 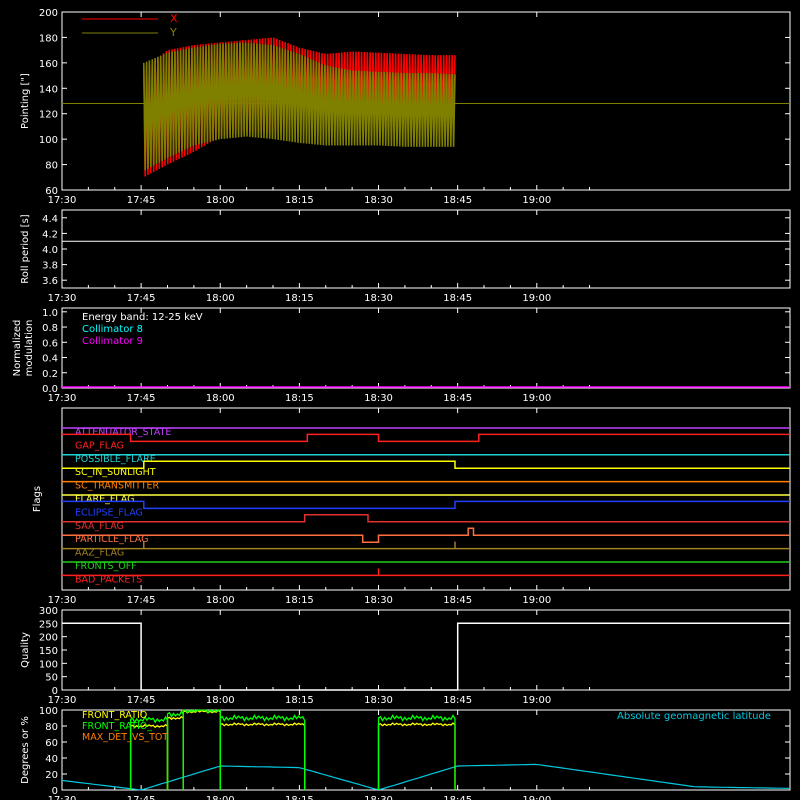 I want to click on quality-ytick-label: 0, so click(x=55, y=691).